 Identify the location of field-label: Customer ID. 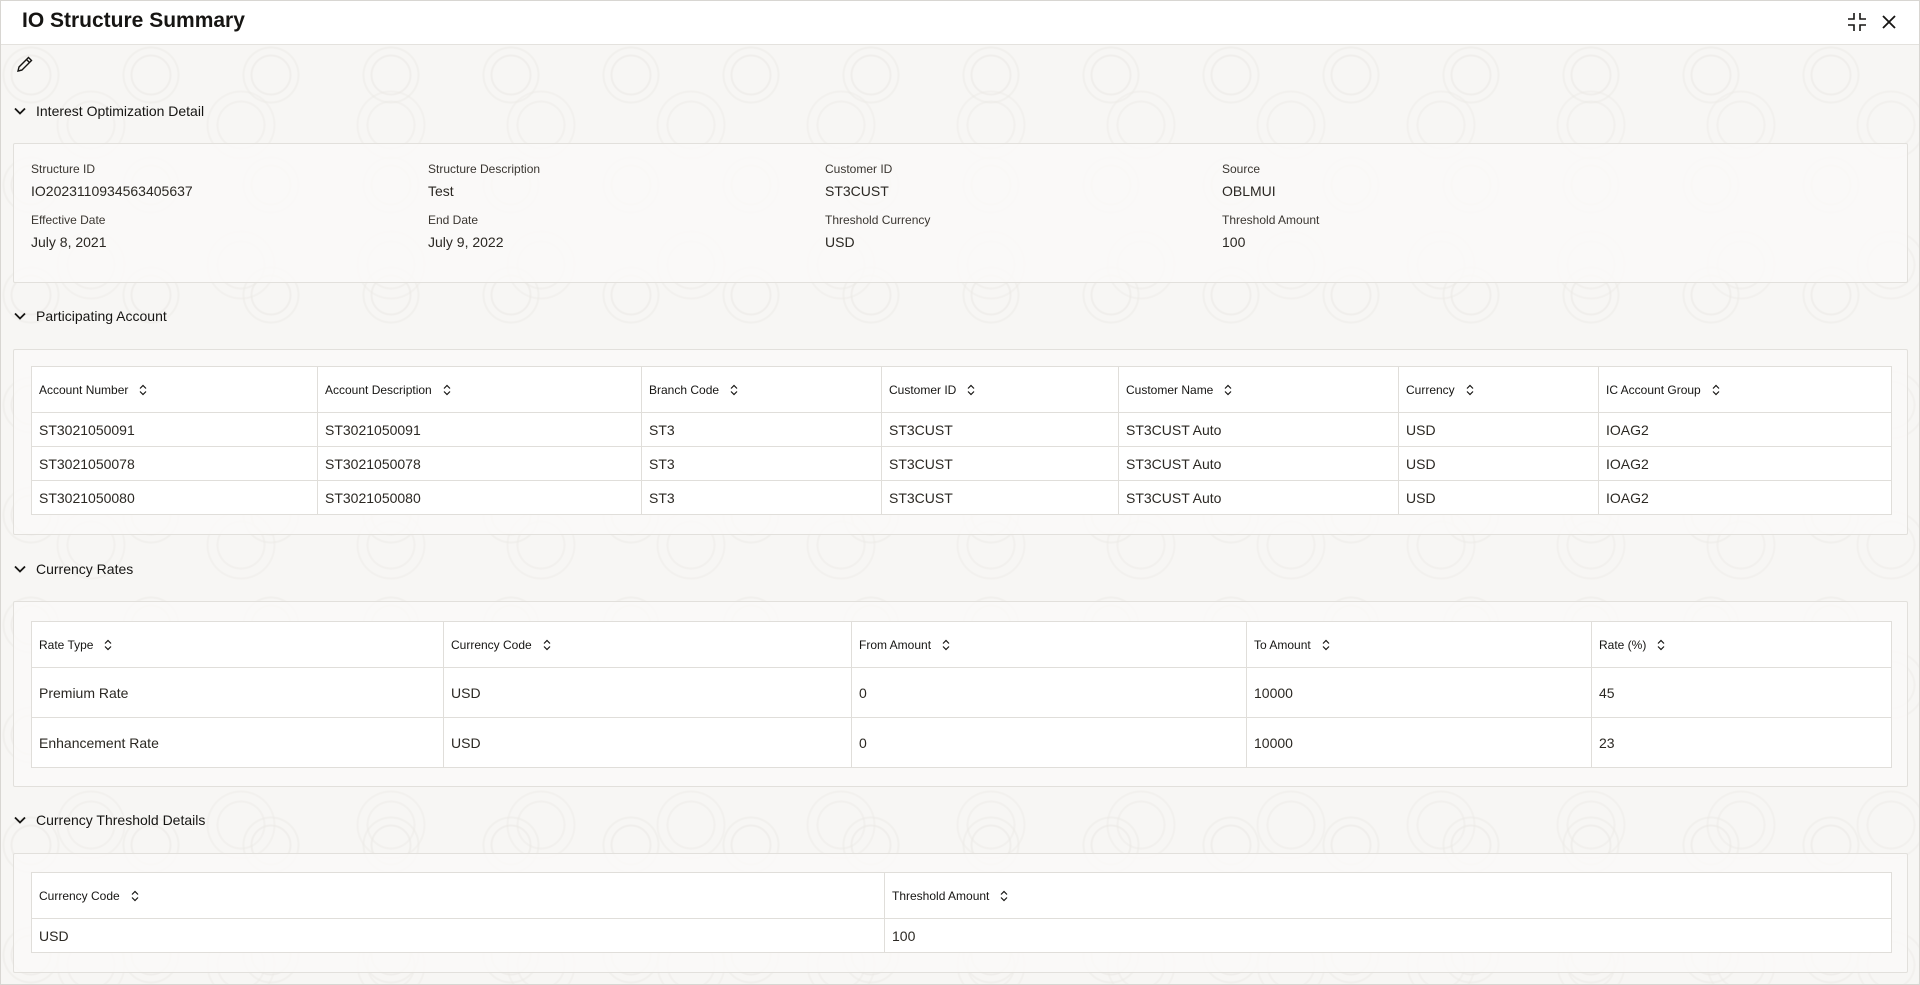
(859, 169).